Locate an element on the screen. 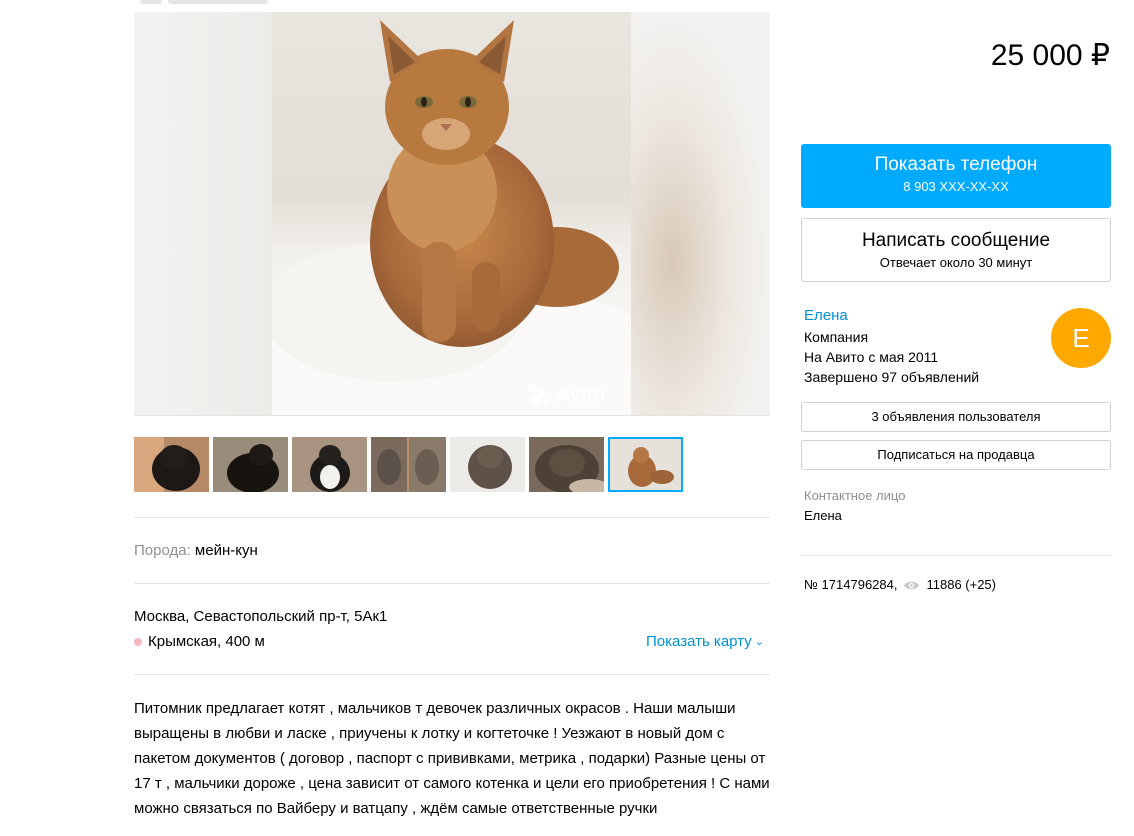  photo-blur-right is located at coordinates (700, 213).